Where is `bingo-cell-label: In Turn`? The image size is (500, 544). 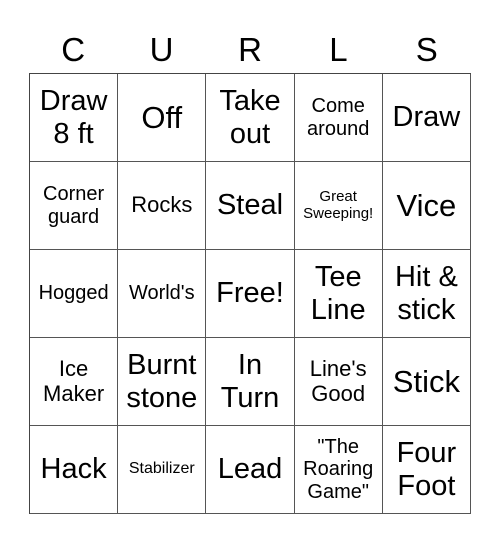
bingo-cell-label: In Turn is located at coordinates (250, 381).